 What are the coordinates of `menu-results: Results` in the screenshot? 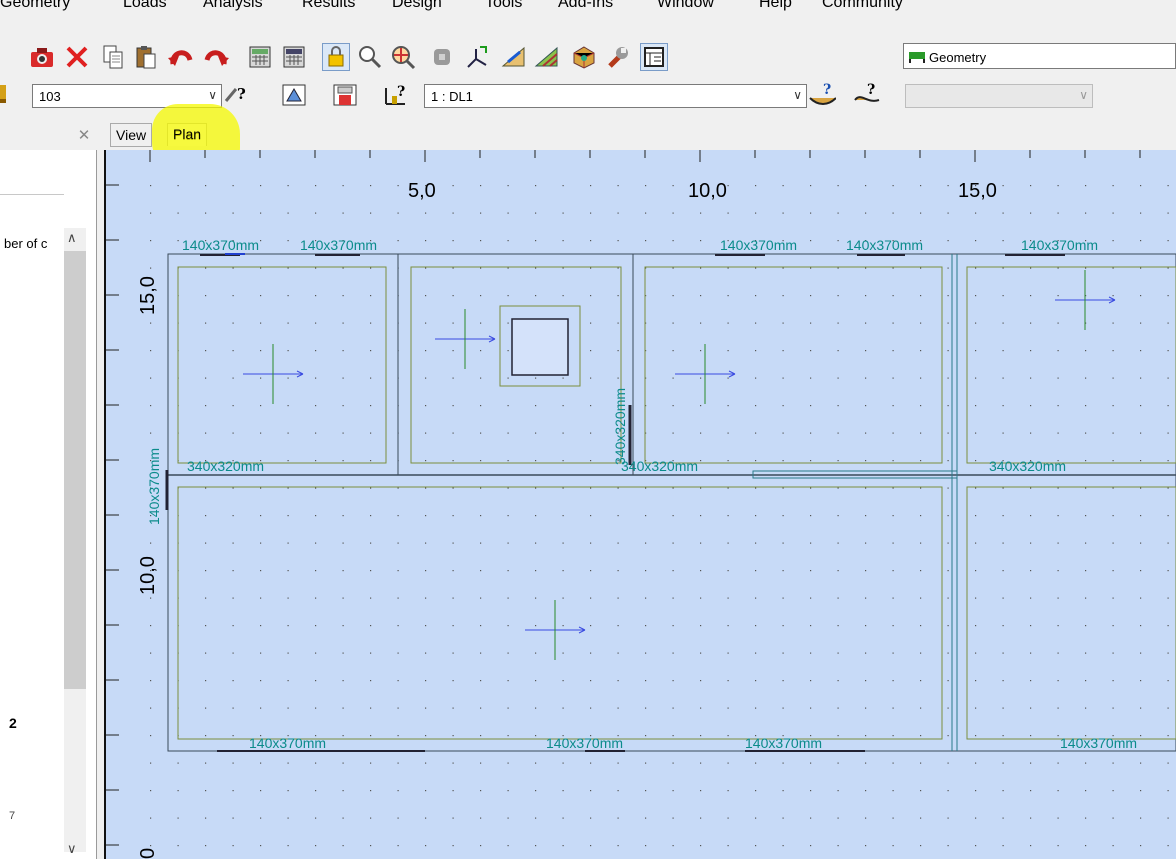 It's located at (328, 6).